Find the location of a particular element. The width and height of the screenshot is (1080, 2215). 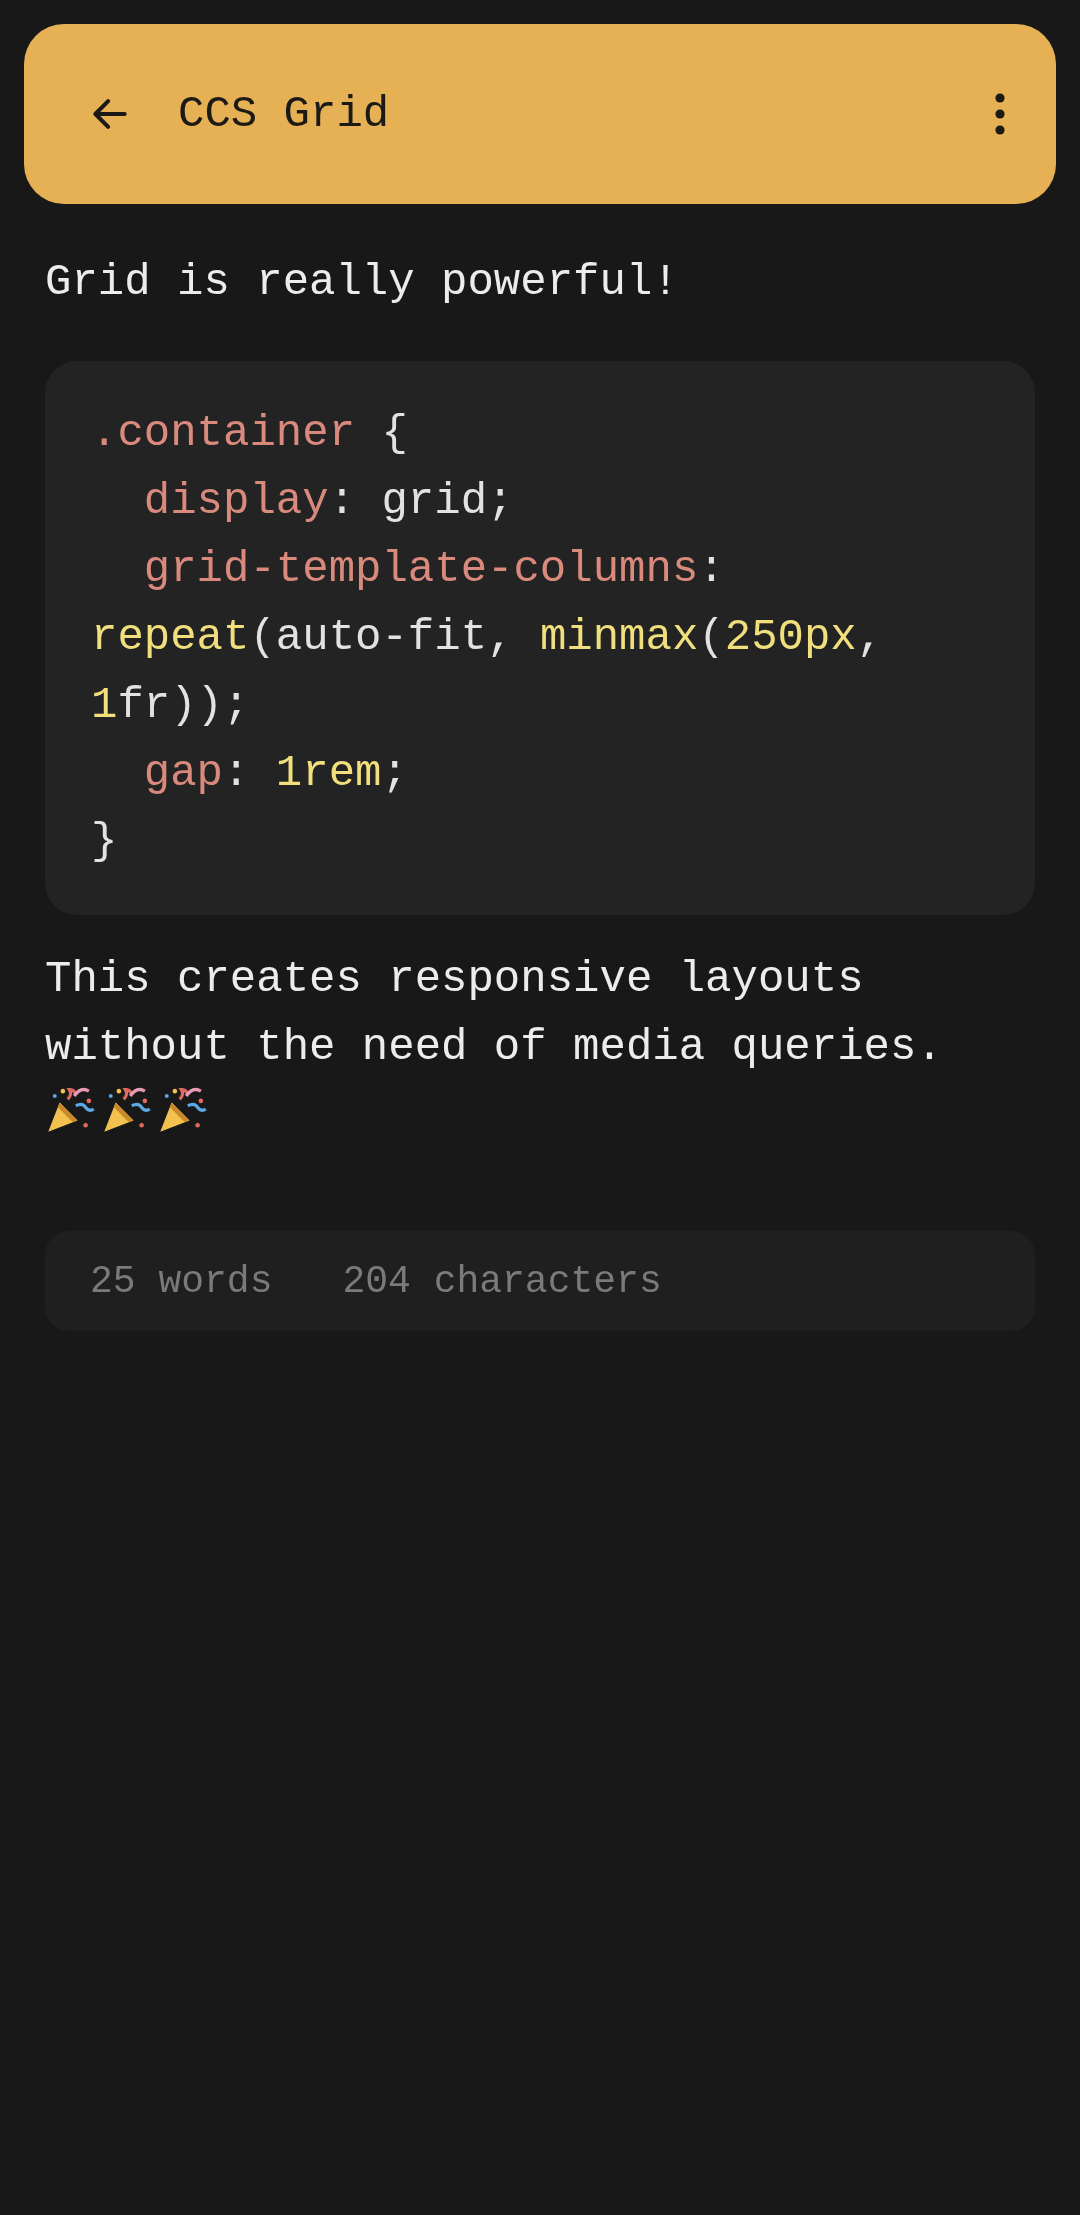

code-line: } is located at coordinates (105, 842).